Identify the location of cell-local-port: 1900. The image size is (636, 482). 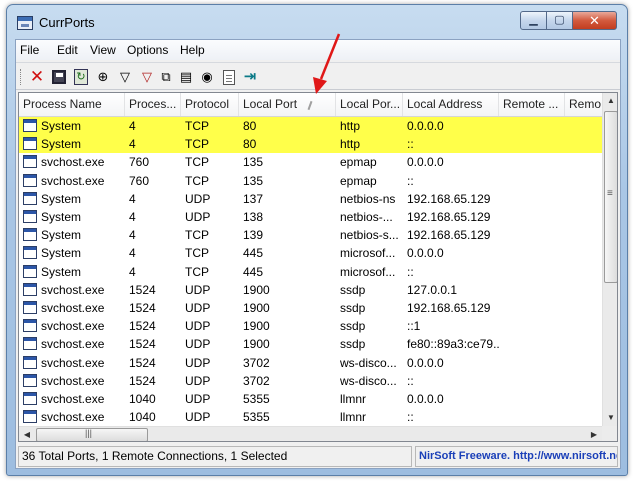
(256, 289).